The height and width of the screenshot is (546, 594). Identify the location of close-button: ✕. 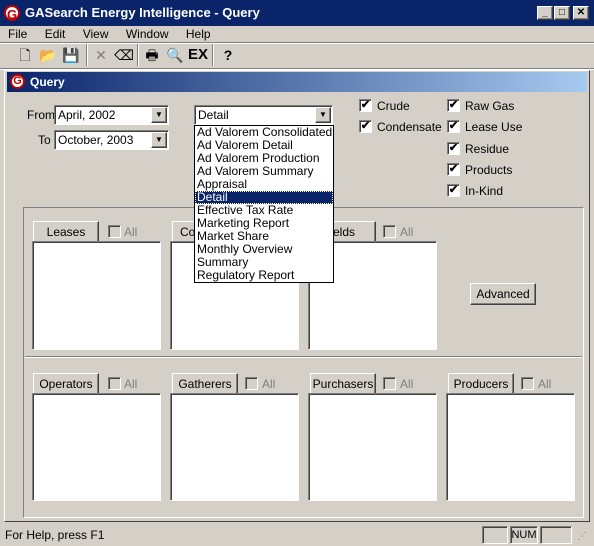
(581, 13).